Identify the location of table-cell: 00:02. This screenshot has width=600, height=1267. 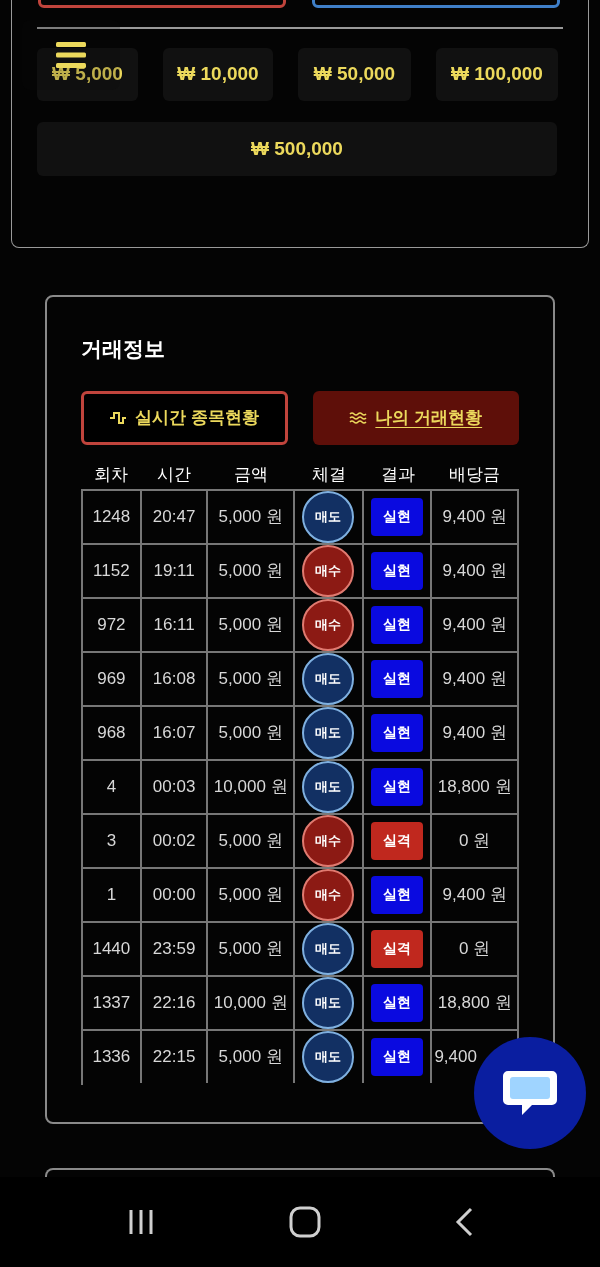
(175, 840).